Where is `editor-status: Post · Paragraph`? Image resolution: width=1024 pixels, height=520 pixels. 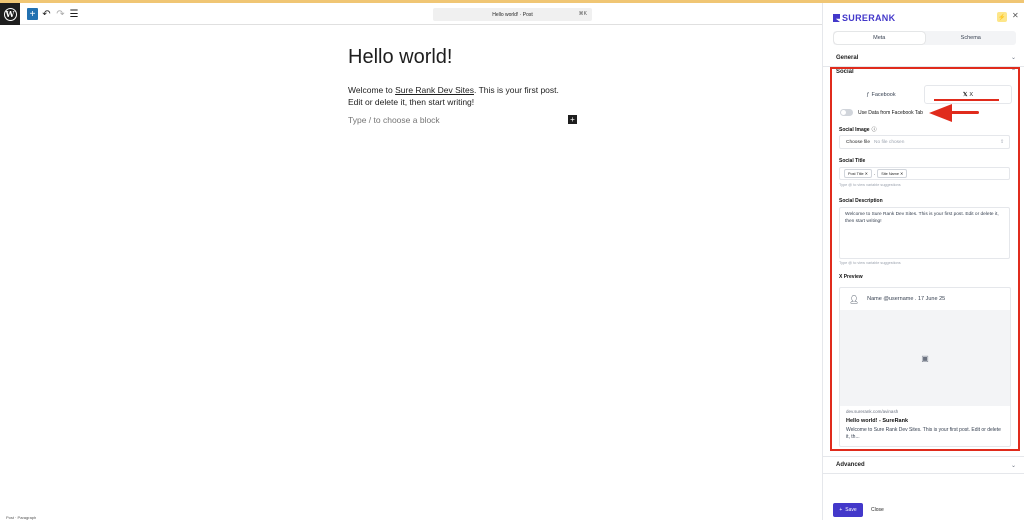
editor-status: Post · Paragraph is located at coordinates (21, 517).